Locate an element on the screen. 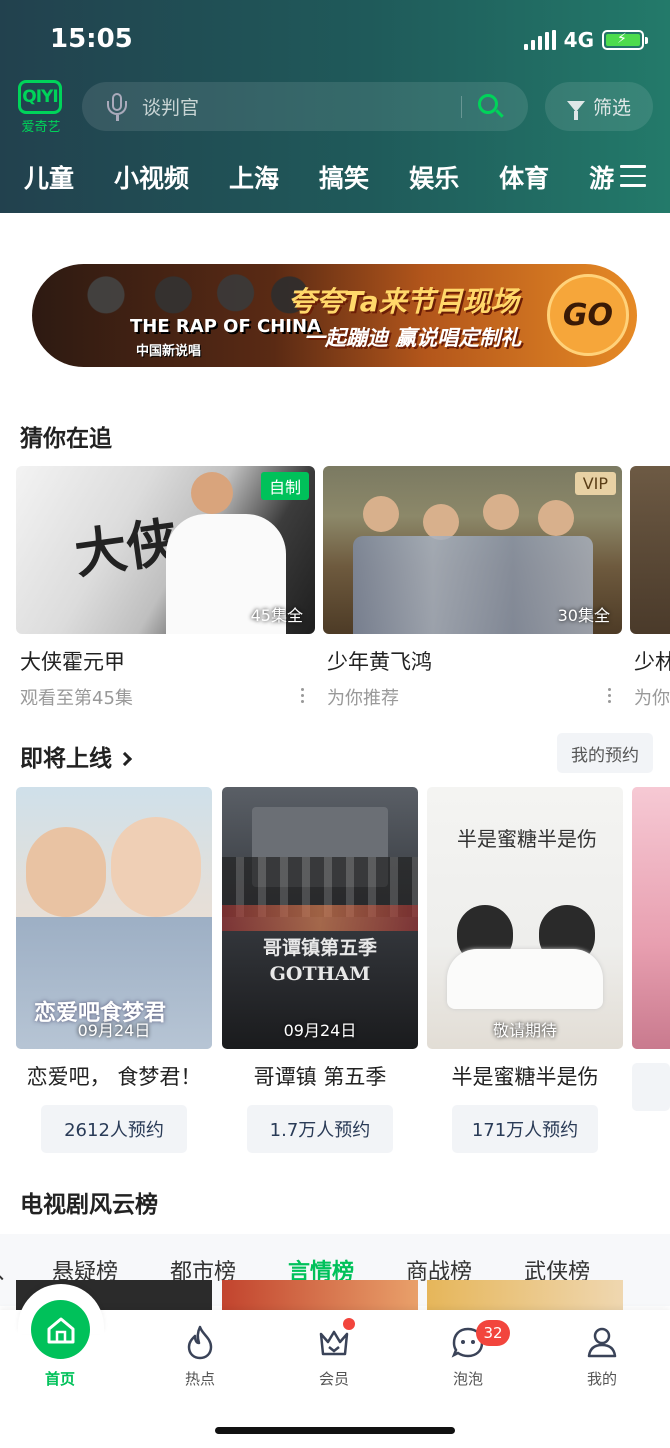  search-icon is located at coordinates (491, 106).